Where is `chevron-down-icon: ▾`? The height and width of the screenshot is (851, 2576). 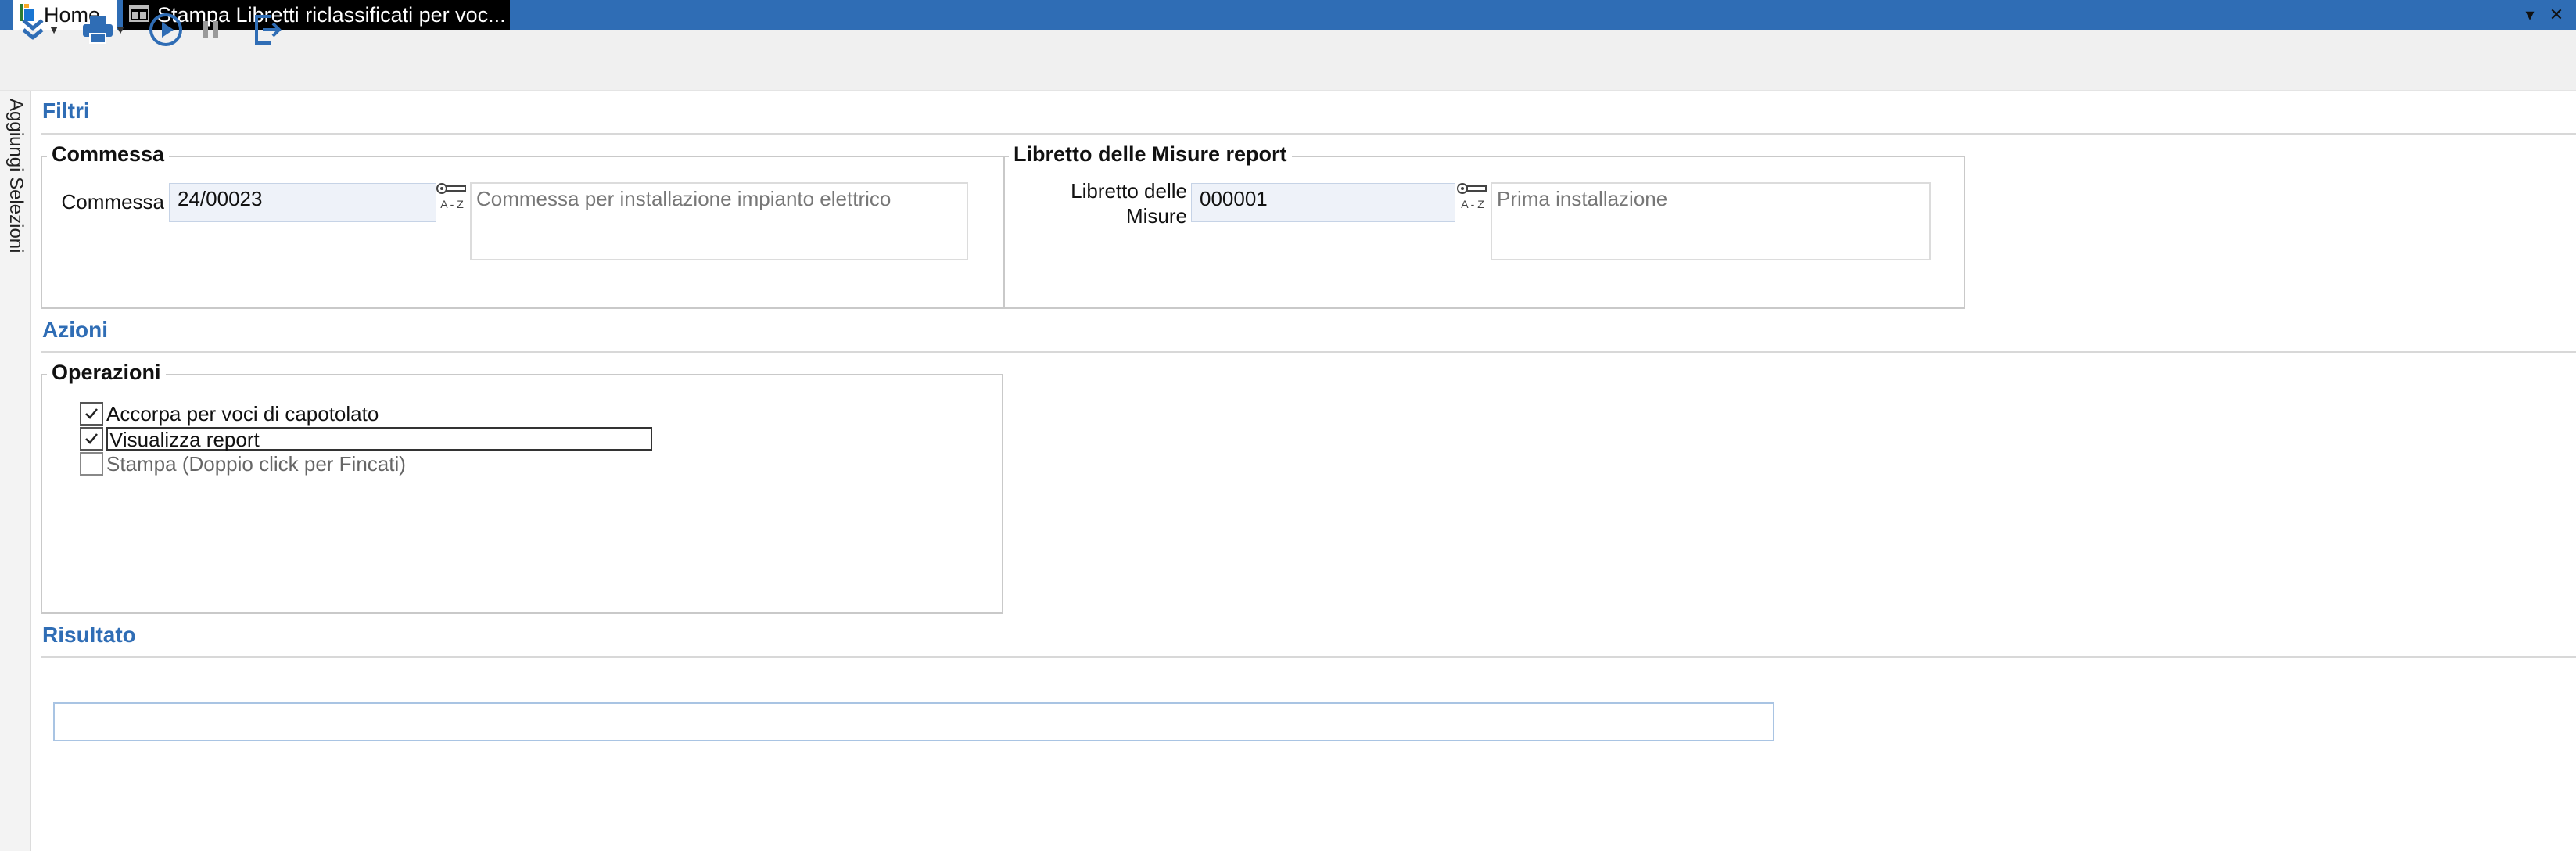
chevron-down-icon: ▾ is located at coordinates (2530, 14).